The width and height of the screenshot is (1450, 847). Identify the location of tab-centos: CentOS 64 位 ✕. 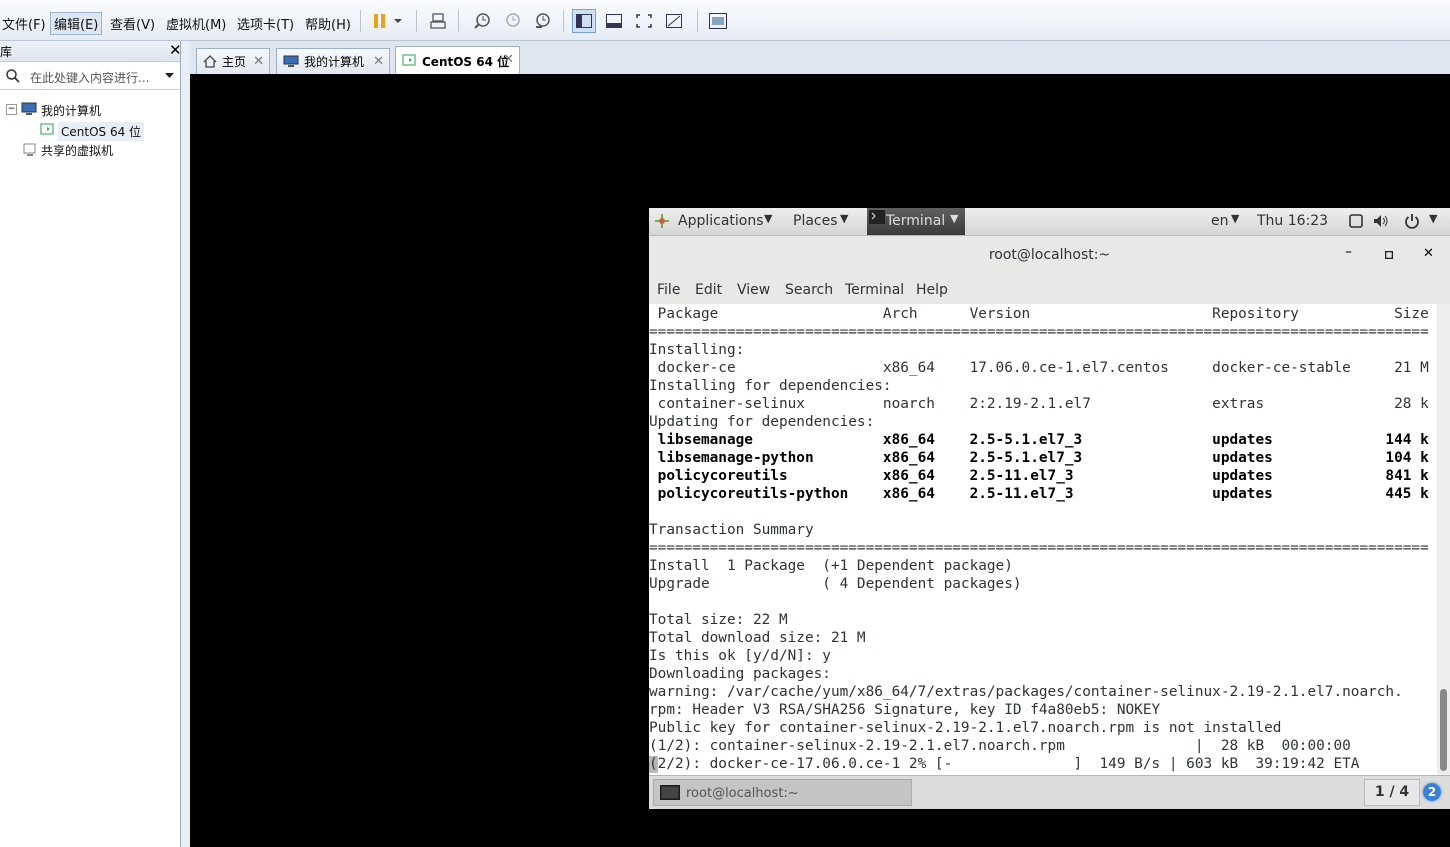
(457, 60).